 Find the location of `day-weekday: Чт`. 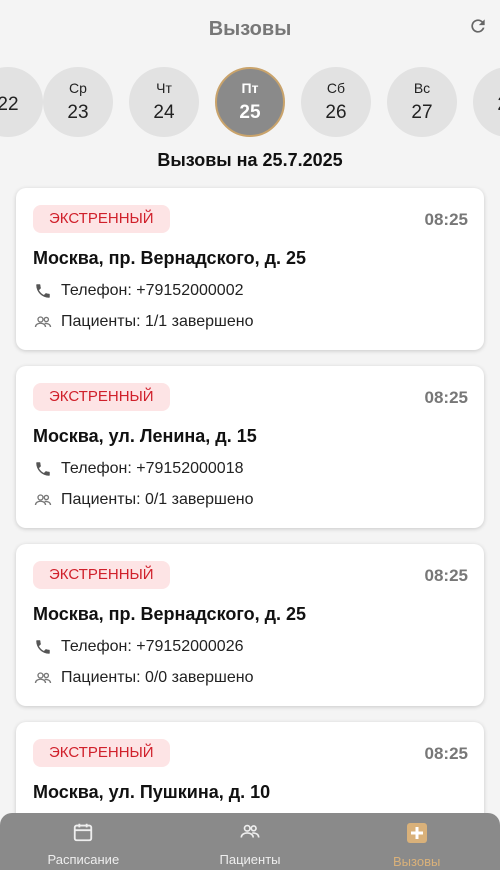

day-weekday: Чт is located at coordinates (164, 88).